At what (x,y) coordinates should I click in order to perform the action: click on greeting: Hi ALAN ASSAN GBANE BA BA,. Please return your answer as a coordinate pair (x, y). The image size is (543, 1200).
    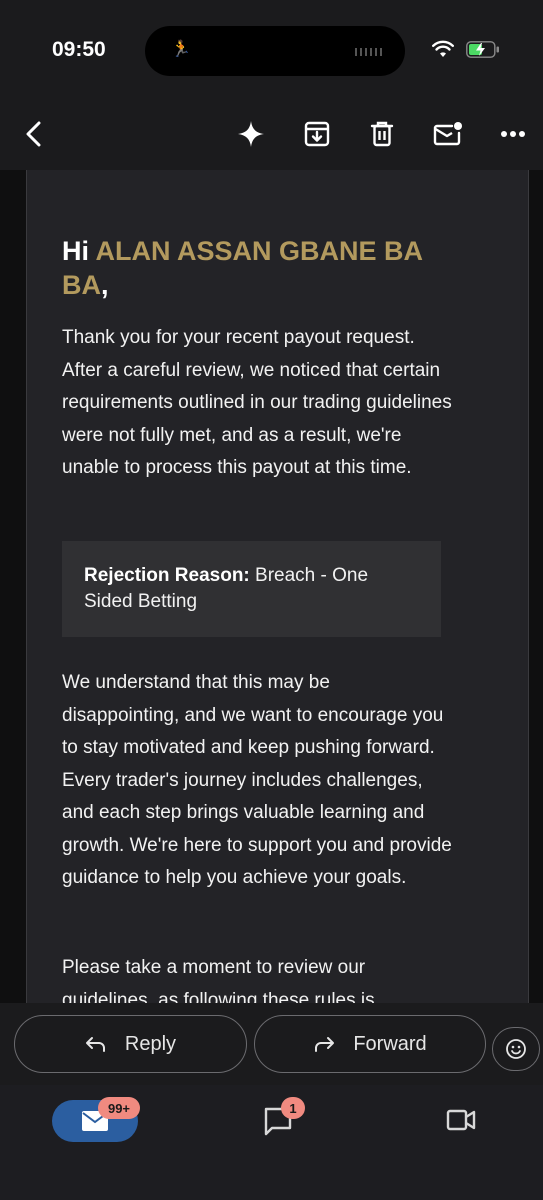
    Looking at the image, I should click on (252, 268).